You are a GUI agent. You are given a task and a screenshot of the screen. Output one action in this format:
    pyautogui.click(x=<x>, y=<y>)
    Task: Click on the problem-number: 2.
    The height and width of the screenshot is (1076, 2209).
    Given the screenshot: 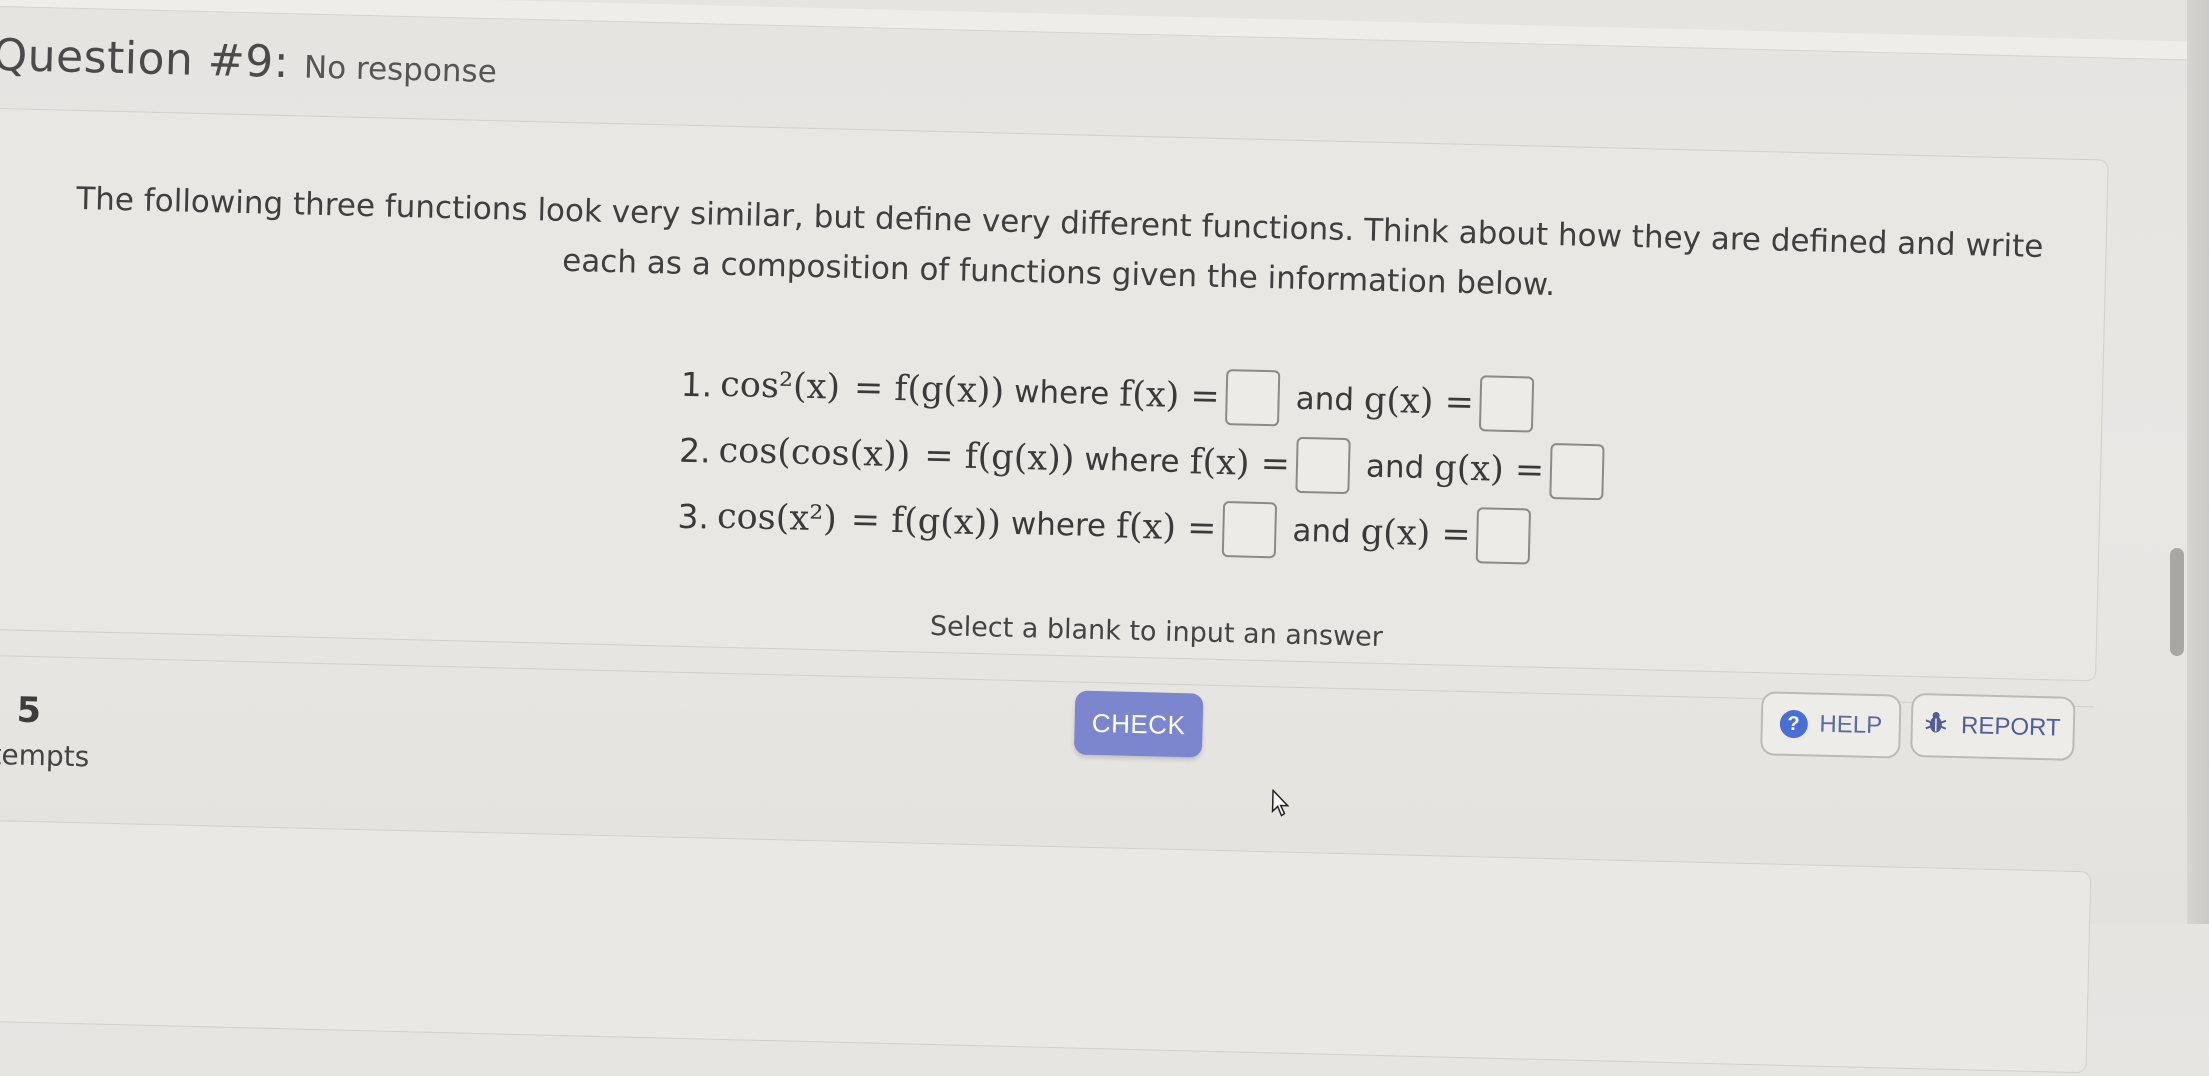 What is the action you would take?
    pyautogui.click(x=695, y=450)
    